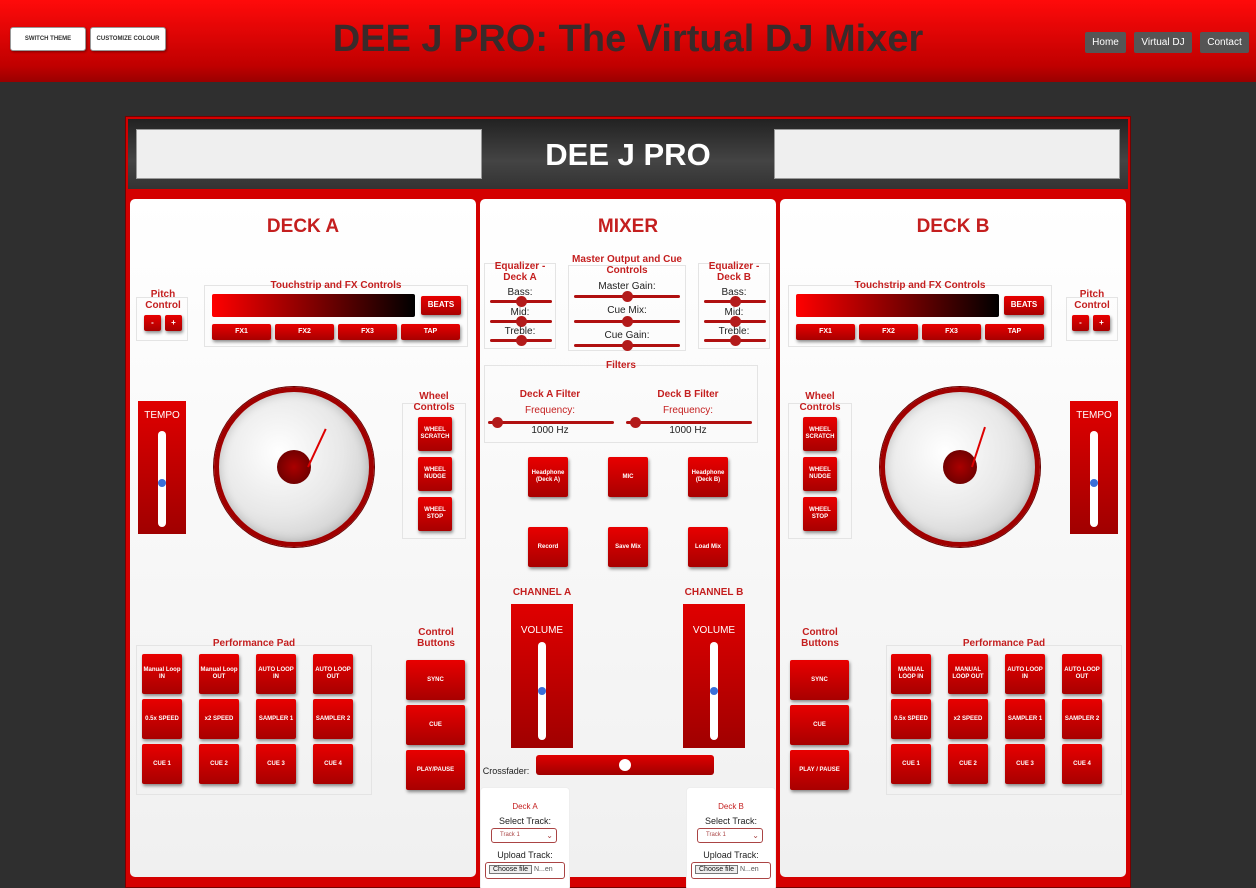 Image resolution: width=1256 pixels, height=888 pixels. I want to click on deck-a-cue-button: CUE, so click(435, 725).